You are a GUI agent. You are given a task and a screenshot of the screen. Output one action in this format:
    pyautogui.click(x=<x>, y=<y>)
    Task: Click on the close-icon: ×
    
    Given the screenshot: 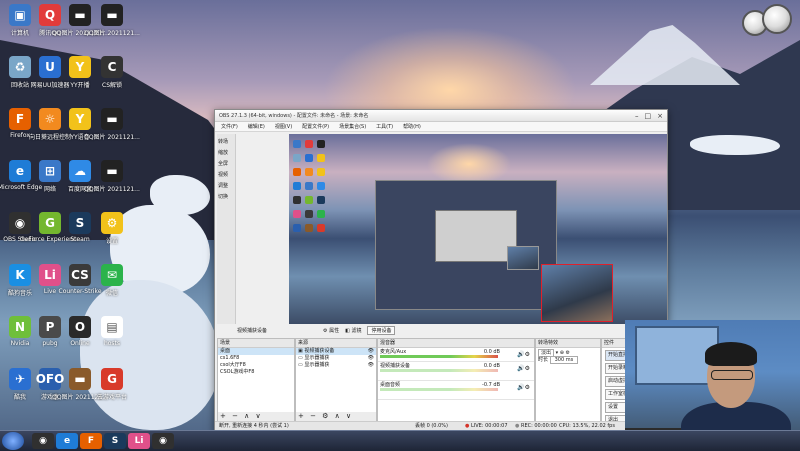 What is the action you would take?
    pyautogui.click(x=660, y=116)
    